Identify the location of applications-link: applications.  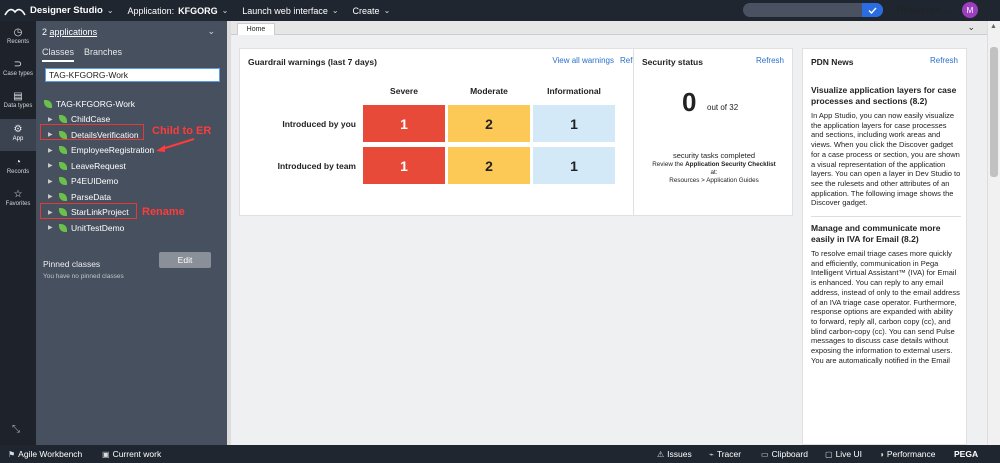
(74, 32).